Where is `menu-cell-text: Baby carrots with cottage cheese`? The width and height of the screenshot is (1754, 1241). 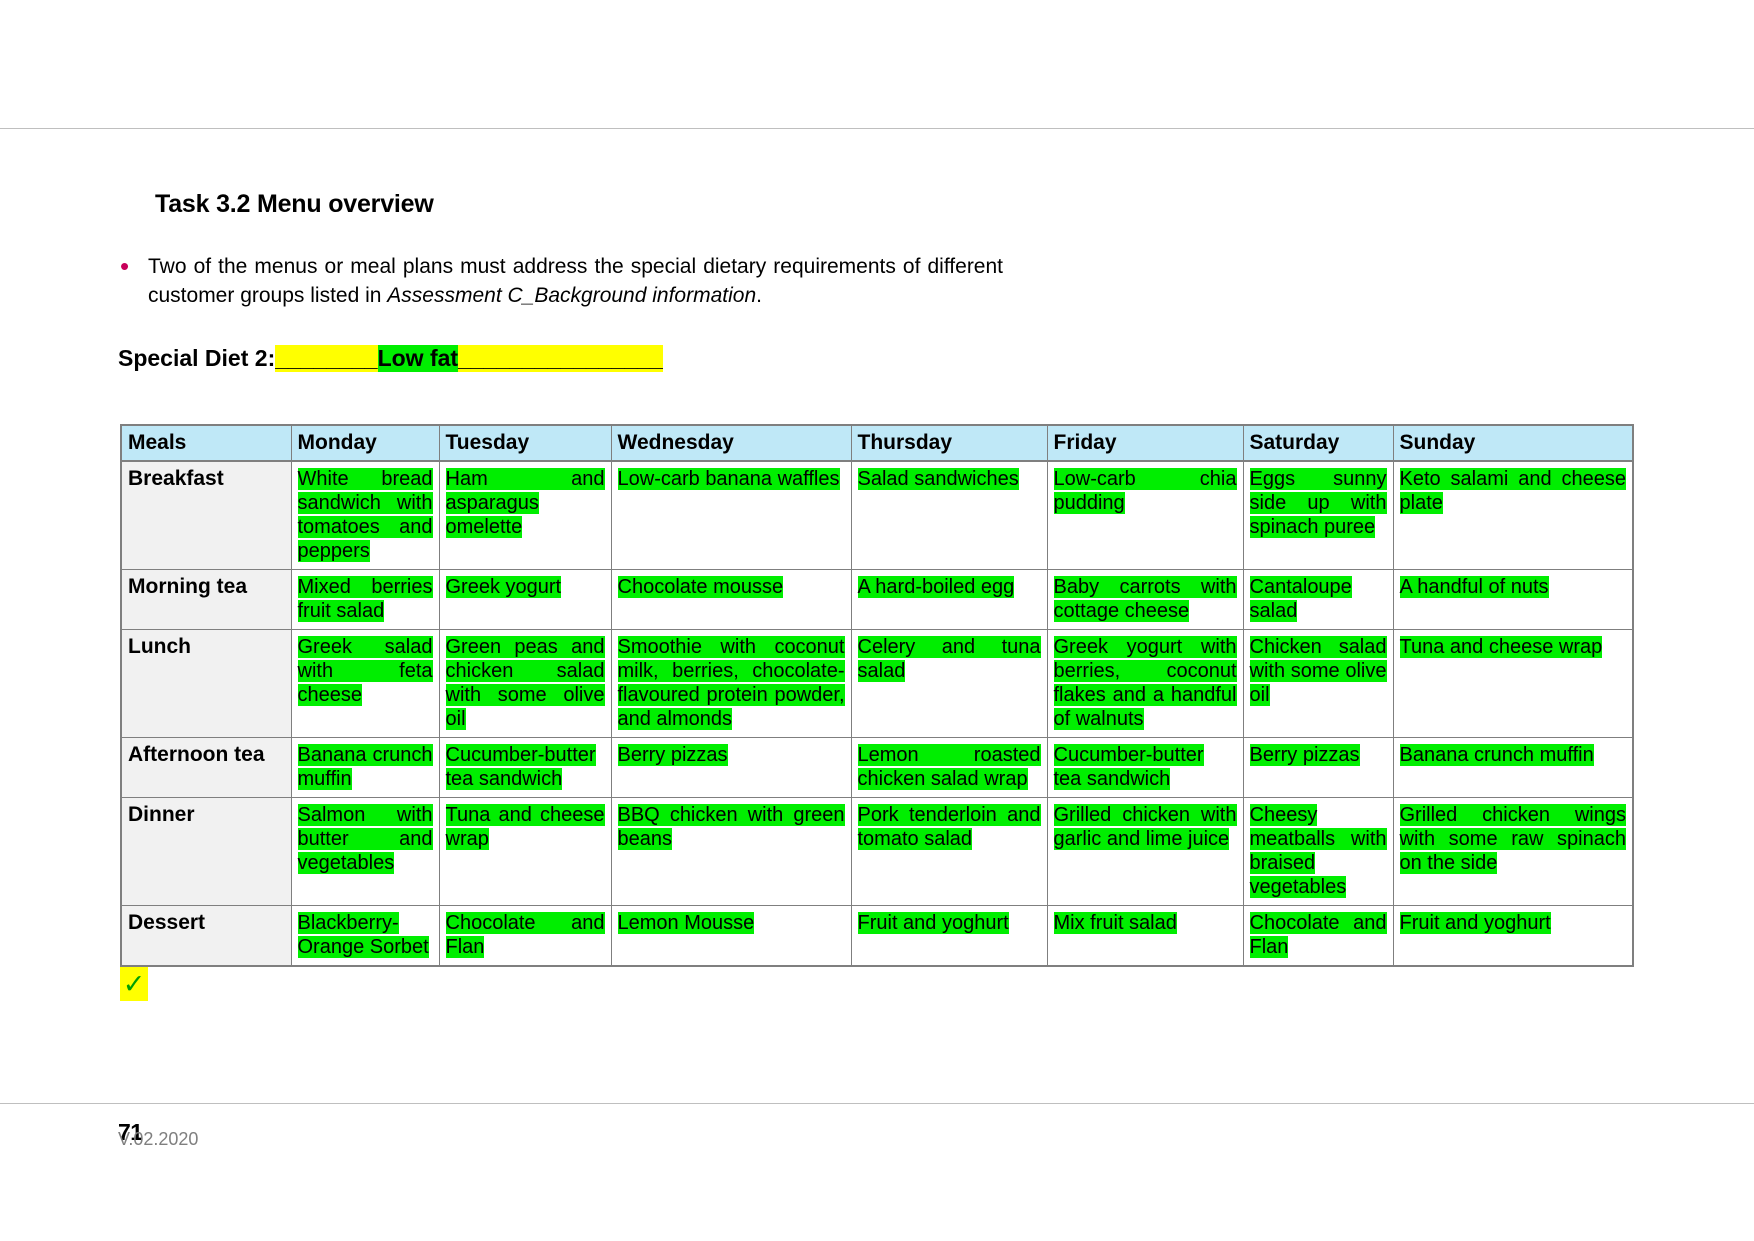
menu-cell-text: Baby carrots with cottage cheese is located at coordinates (1145, 599).